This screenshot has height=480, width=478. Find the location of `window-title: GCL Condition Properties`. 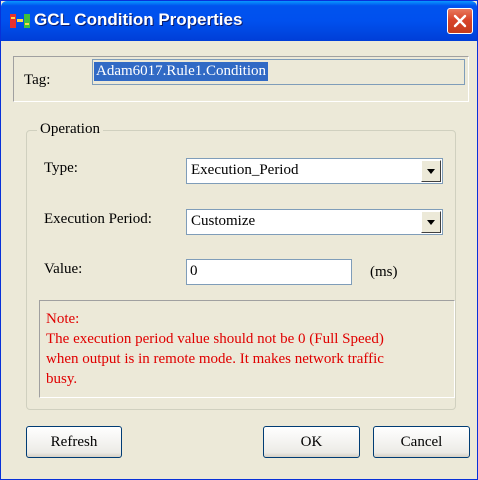

window-title: GCL Condition Properties is located at coordinates (138, 19).